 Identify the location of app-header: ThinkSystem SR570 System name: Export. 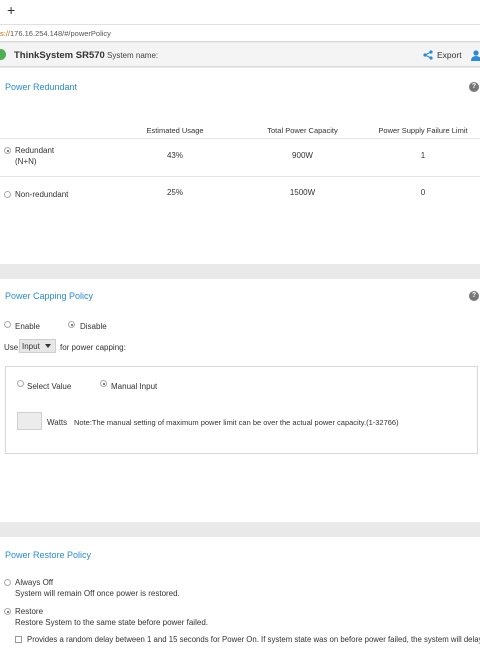
(240, 55).